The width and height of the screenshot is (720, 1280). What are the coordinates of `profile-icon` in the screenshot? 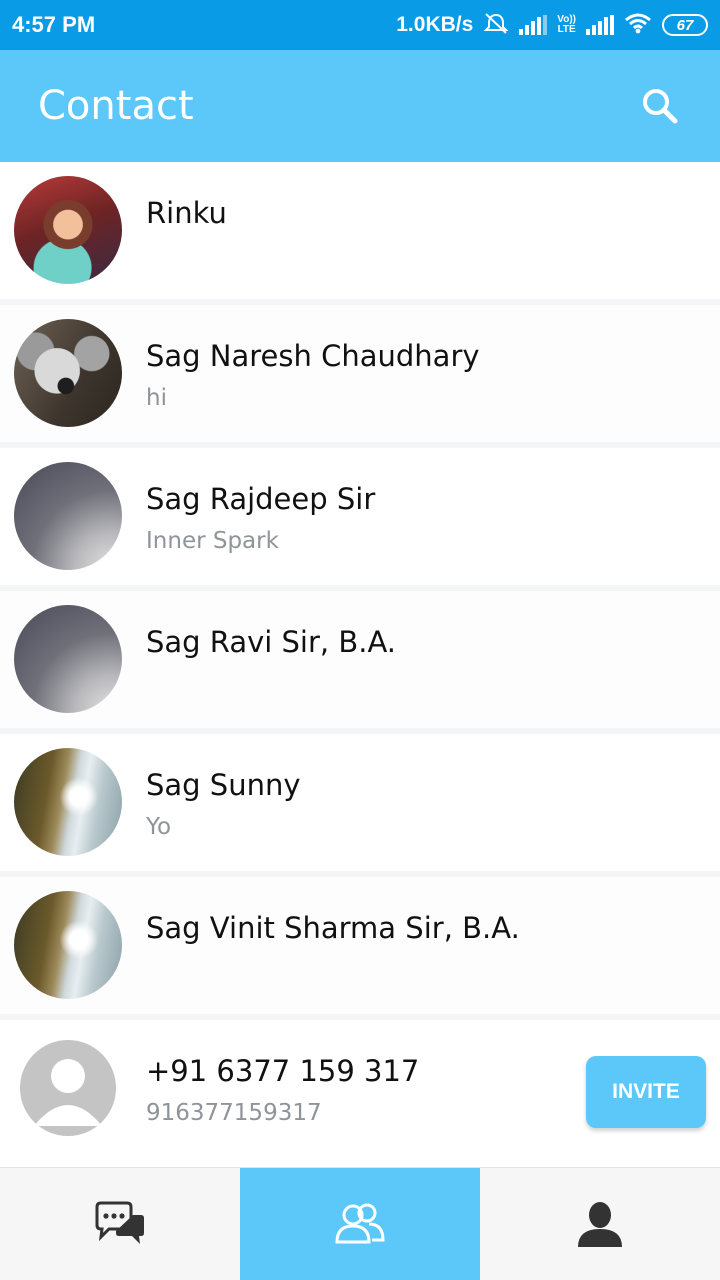 It's located at (600, 1224).